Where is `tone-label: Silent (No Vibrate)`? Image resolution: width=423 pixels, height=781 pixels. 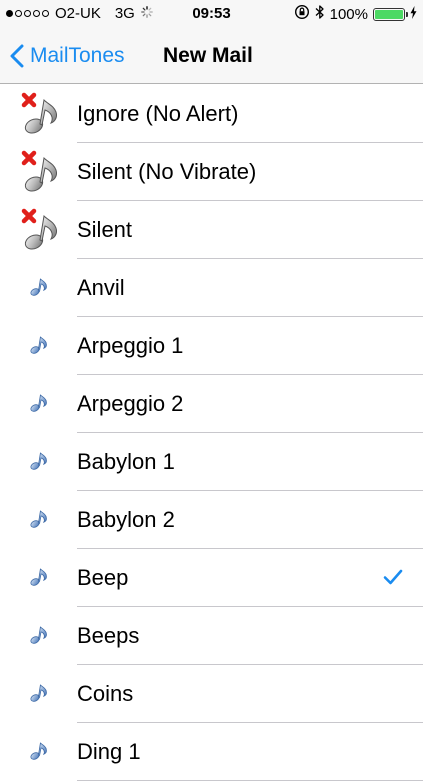
tone-label: Silent (No Vibrate) is located at coordinates (167, 171).